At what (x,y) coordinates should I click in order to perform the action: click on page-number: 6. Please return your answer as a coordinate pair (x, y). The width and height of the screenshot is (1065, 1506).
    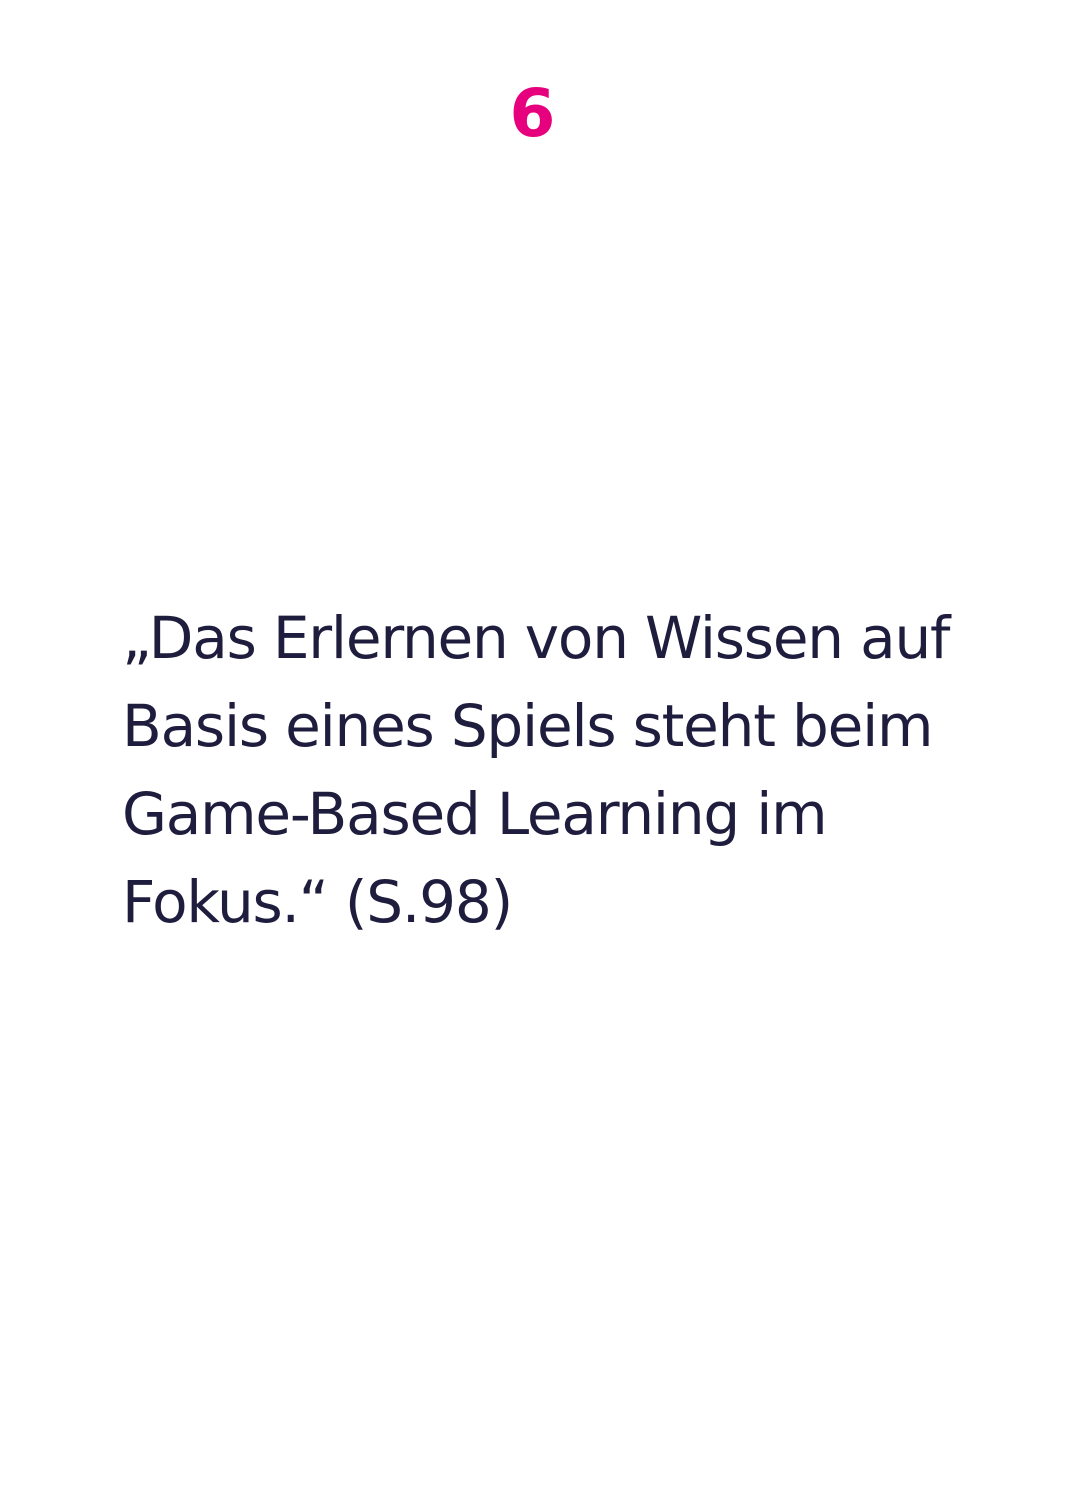
    Looking at the image, I should click on (532, 113).